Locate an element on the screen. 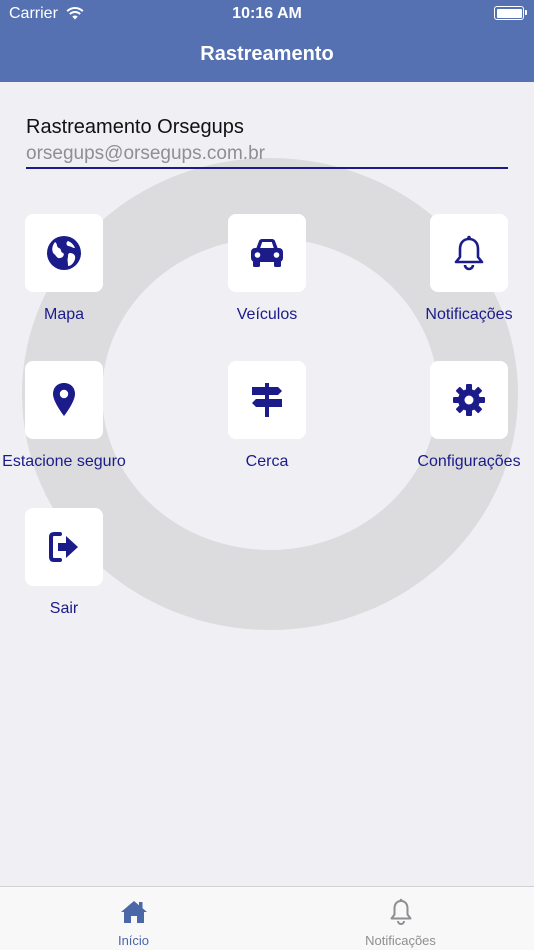  menu-item-label: Configurações is located at coordinates (469, 461).